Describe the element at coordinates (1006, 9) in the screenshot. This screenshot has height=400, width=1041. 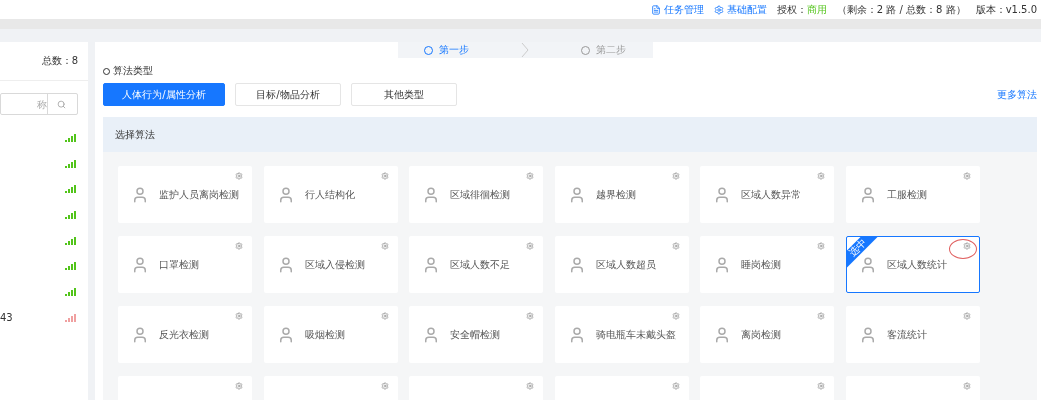
I see `version-text: 版本：v1.5.0` at that location.